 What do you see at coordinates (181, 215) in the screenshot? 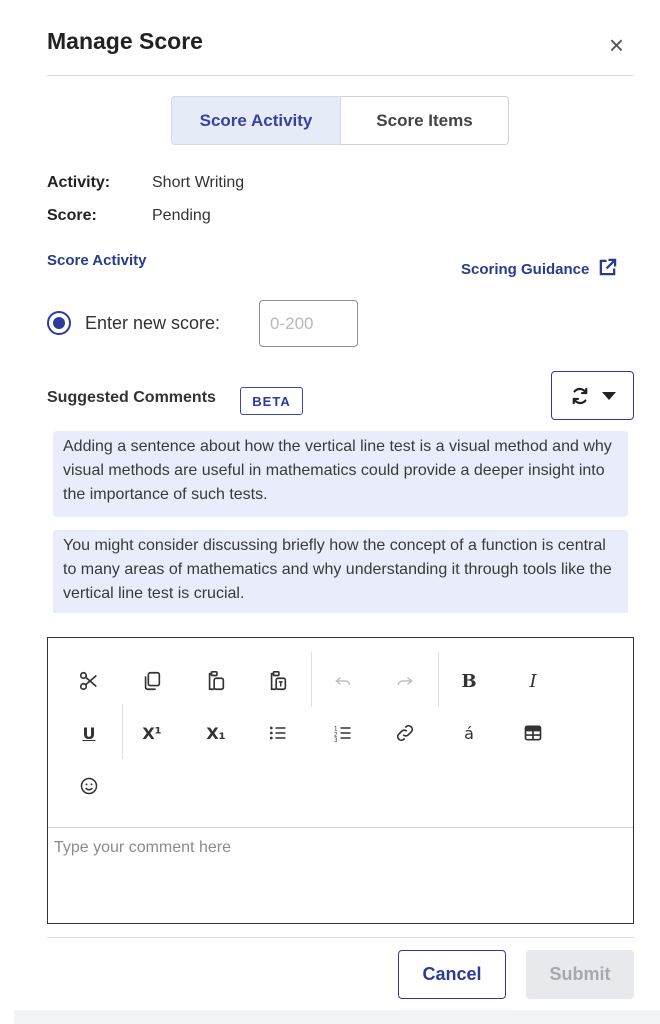
I see `score-value: Pending` at bounding box center [181, 215].